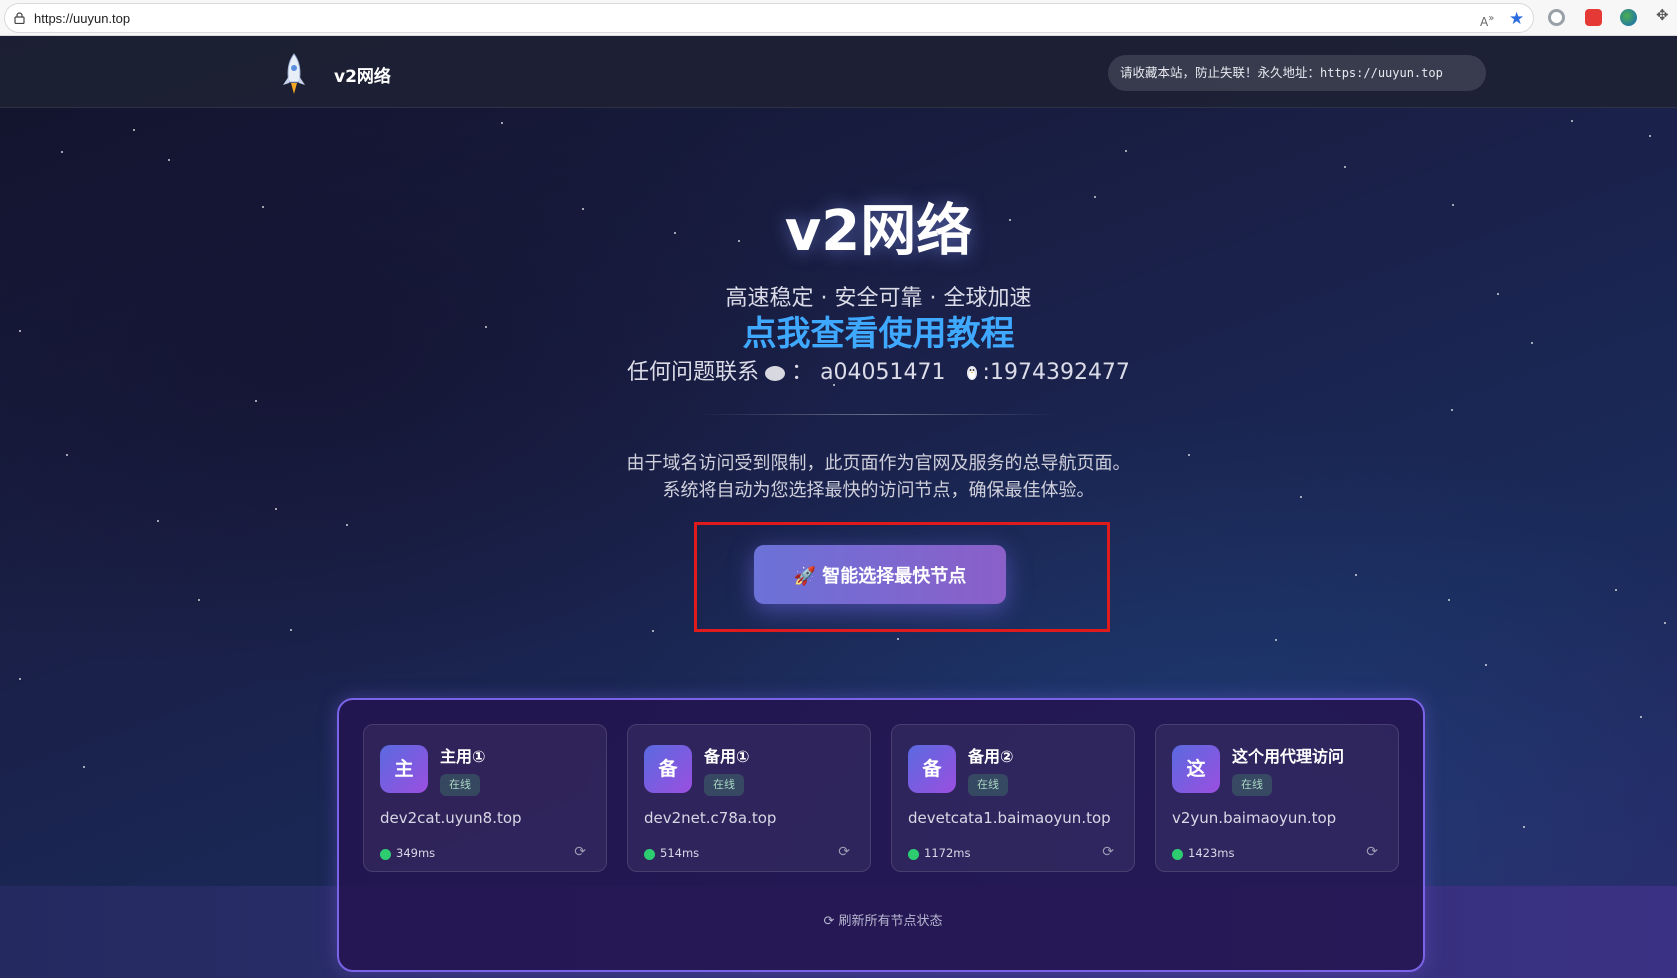 This screenshot has height=978, width=1677. What do you see at coordinates (971, 373) in the screenshot?
I see `qq-penguin-icon` at bounding box center [971, 373].